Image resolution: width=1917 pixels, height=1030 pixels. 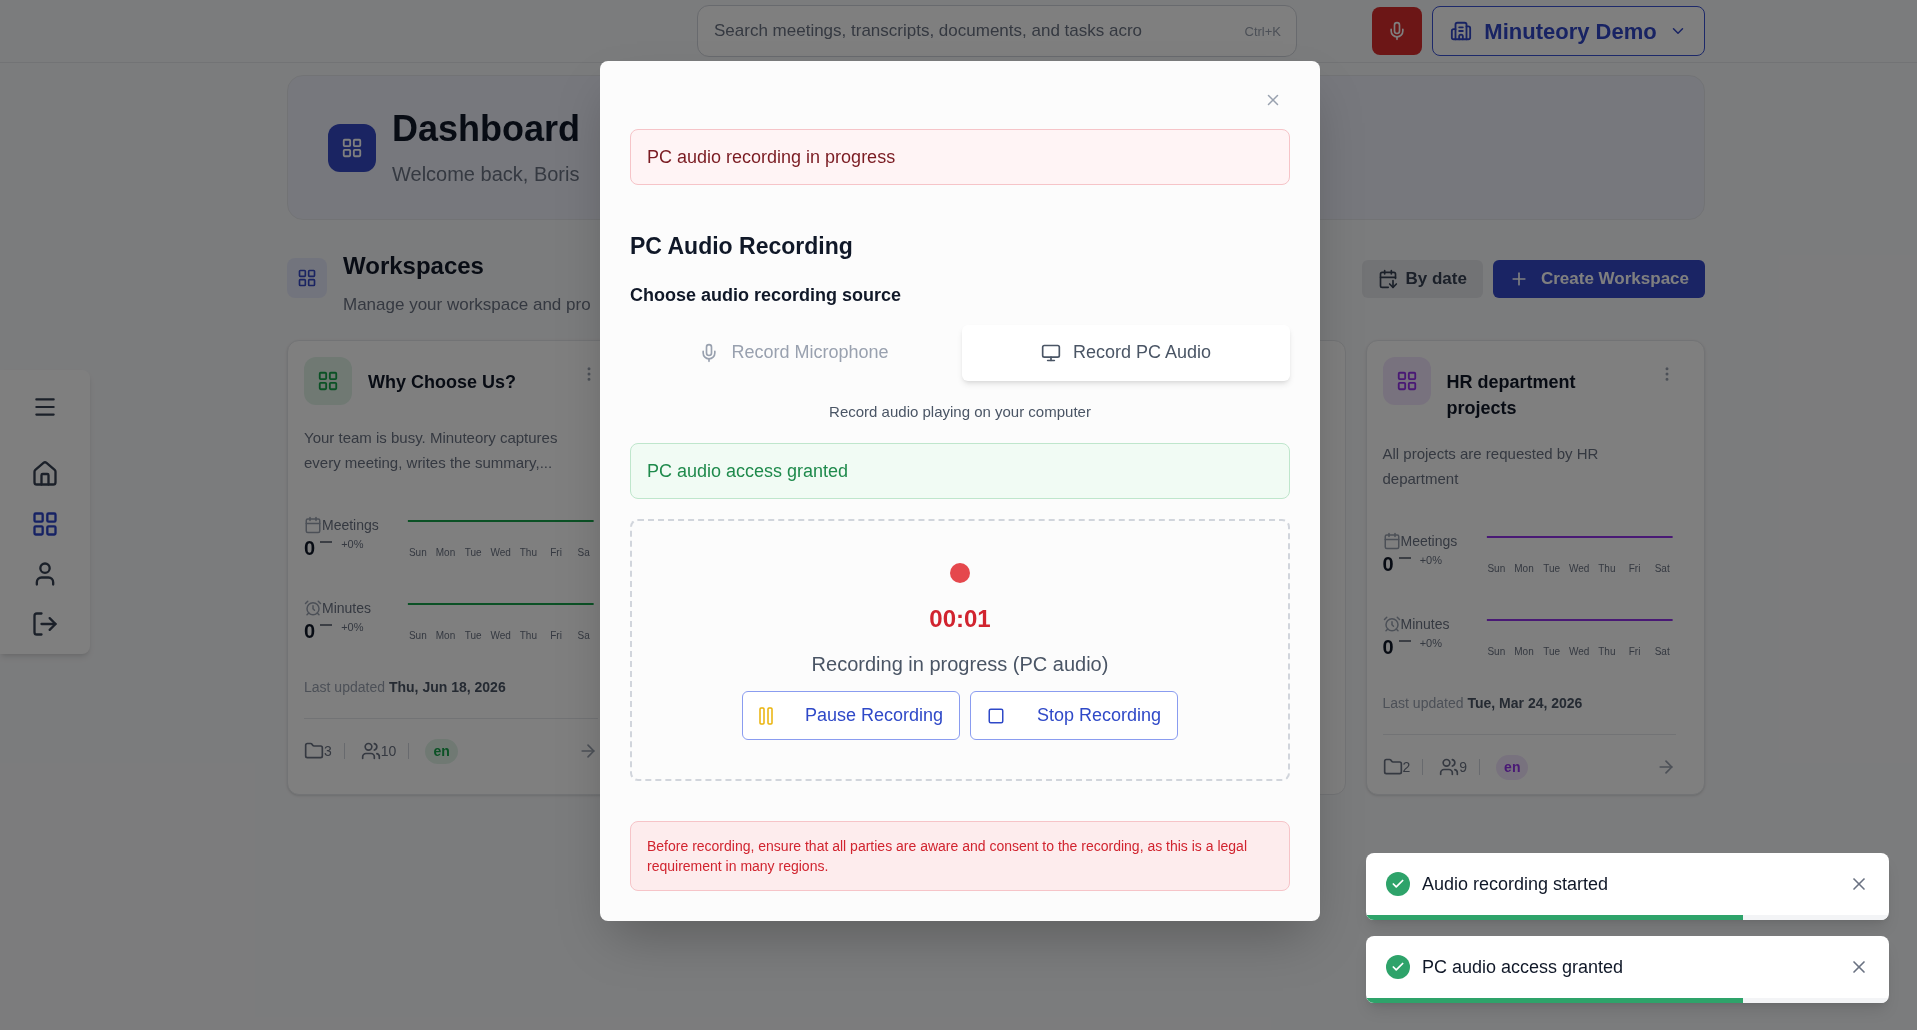 What do you see at coordinates (1511, 395) in the screenshot?
I see `workspace-title: HR department projects` at bounding box center [1511, 395].